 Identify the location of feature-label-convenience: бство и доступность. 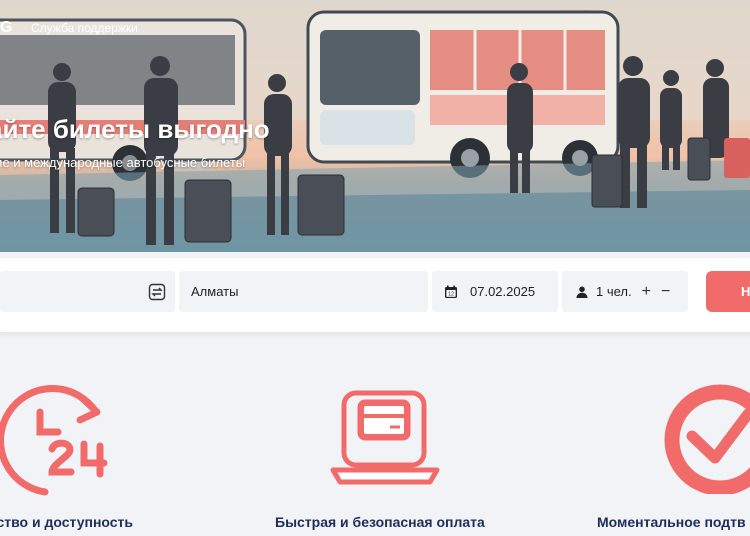
(67, 522).